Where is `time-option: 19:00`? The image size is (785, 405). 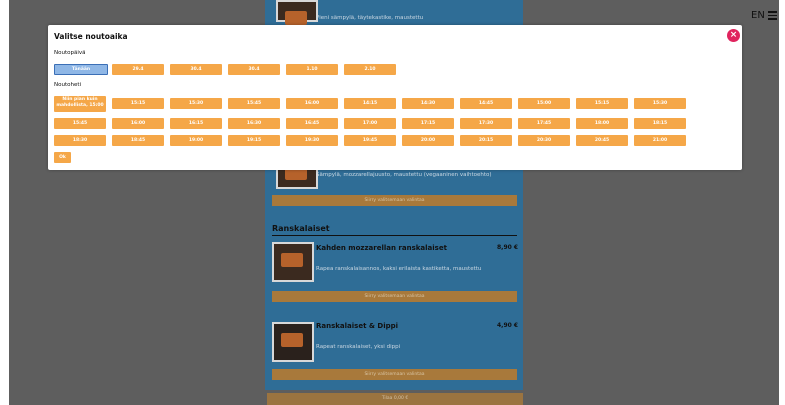
time-option: 19:00 is located at coordinates (196, 140).